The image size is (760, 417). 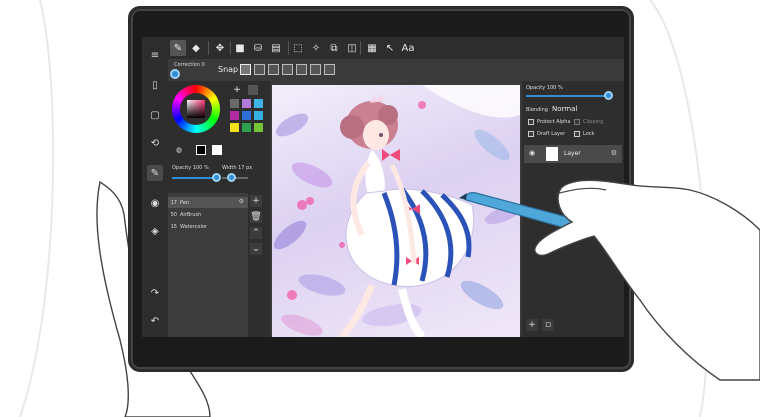 What do you see at coordinates (647, 280) in the screenshot?
I see `right-hand` at bounding box center [647, 280].